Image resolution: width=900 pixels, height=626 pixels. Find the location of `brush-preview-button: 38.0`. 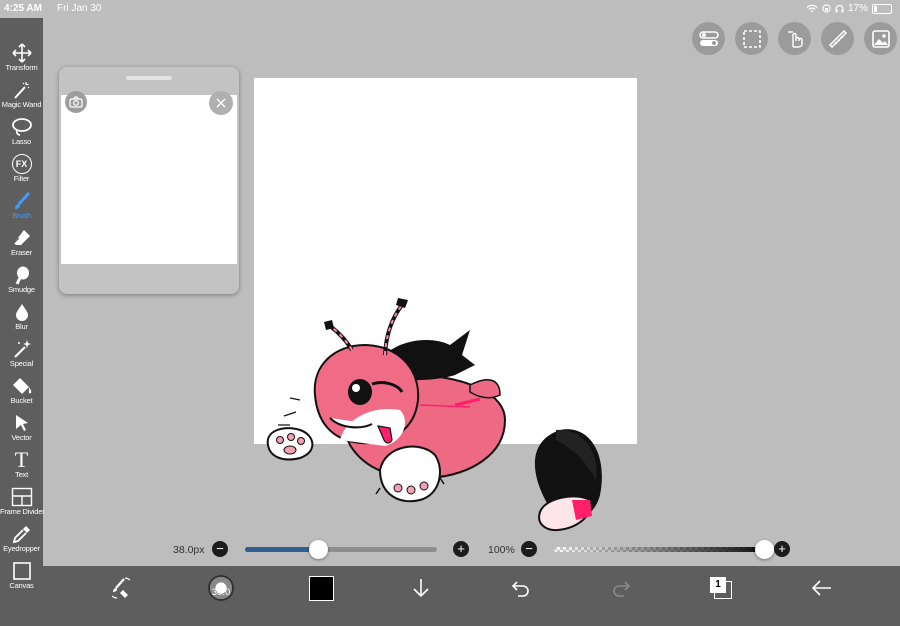

brush-preview-button: 38.0 is located at coordinates (221, 588).